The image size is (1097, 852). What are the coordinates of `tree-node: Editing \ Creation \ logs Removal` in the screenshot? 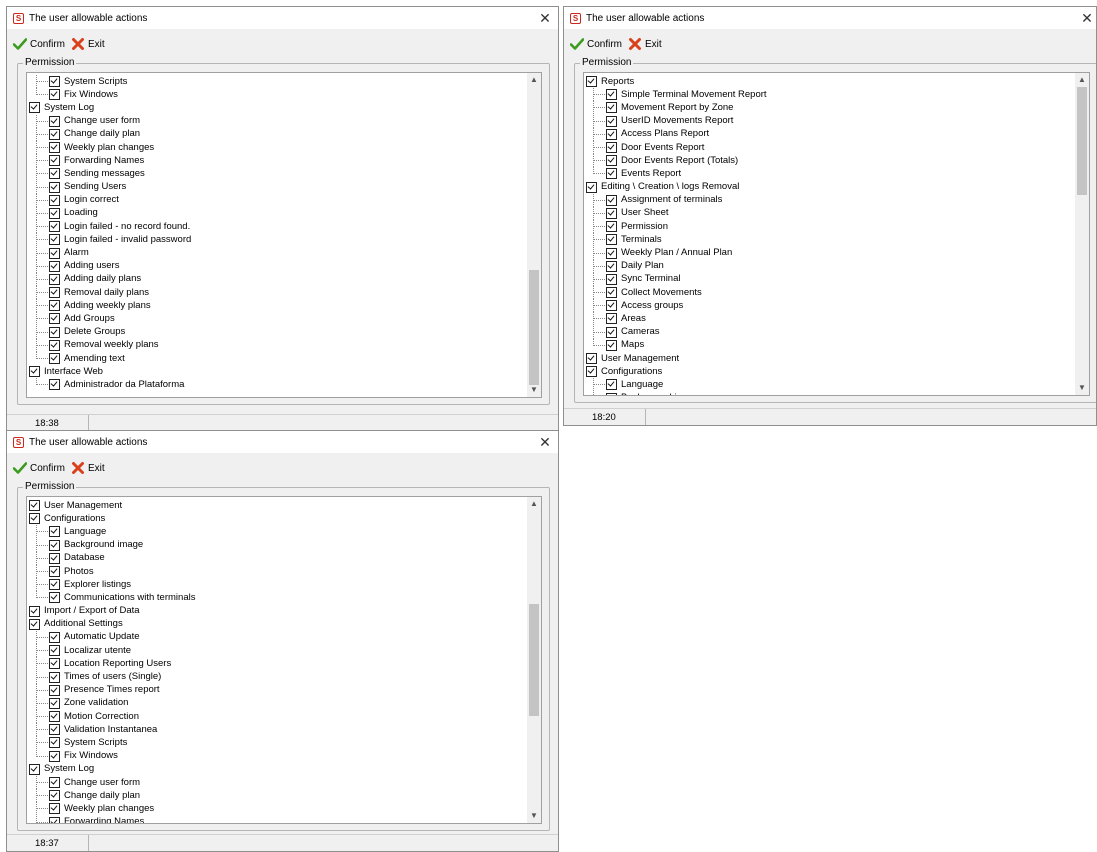 It's located at (830, 187).